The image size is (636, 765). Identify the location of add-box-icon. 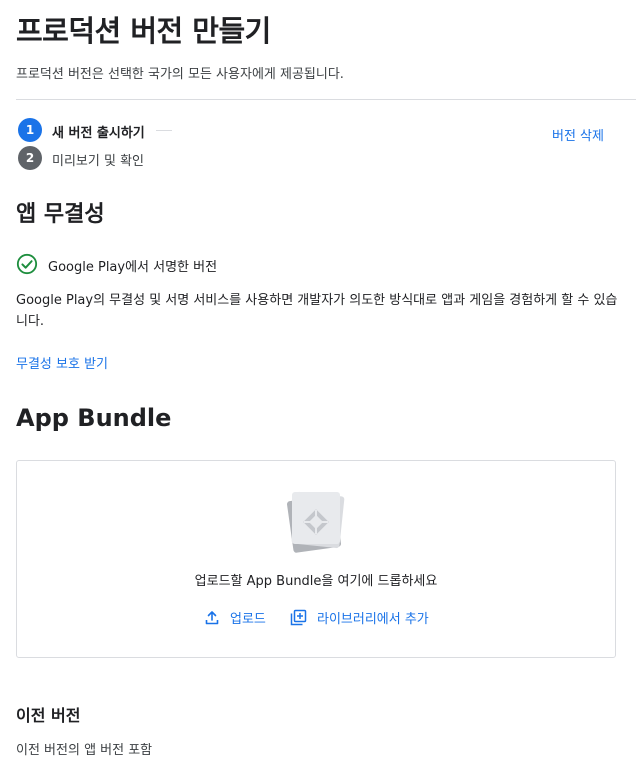
(298, 617).